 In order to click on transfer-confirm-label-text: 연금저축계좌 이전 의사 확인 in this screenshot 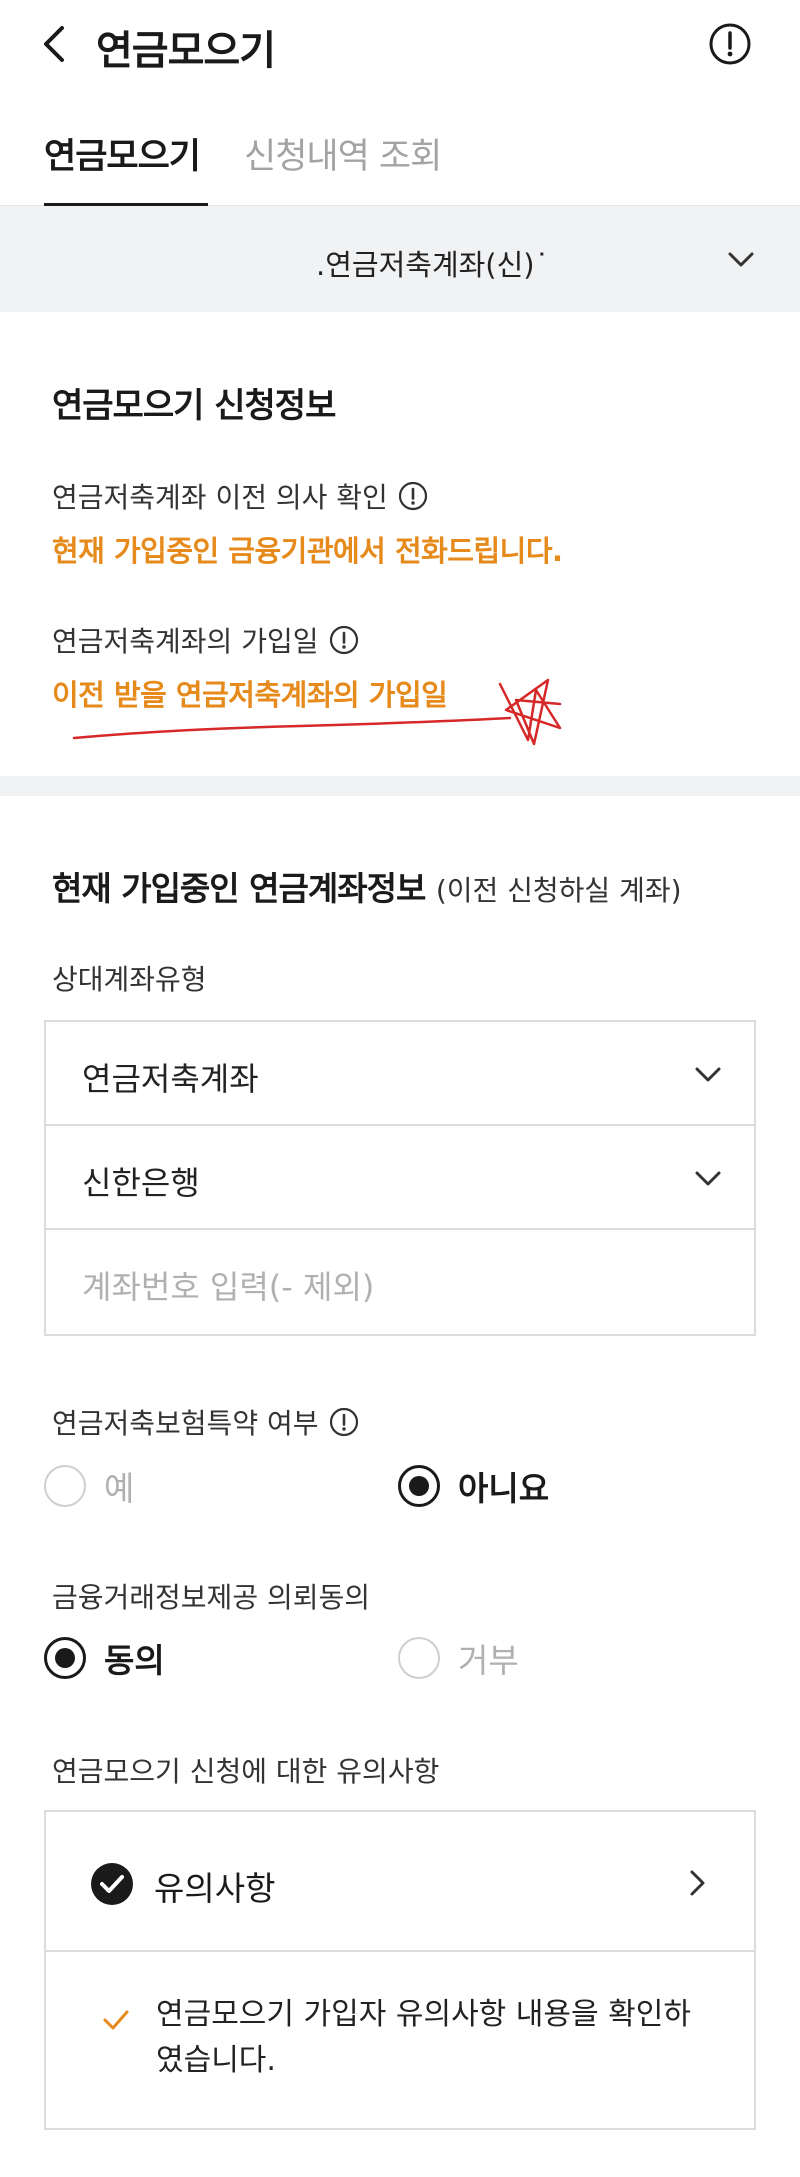, I will do `click(220, 497)`.